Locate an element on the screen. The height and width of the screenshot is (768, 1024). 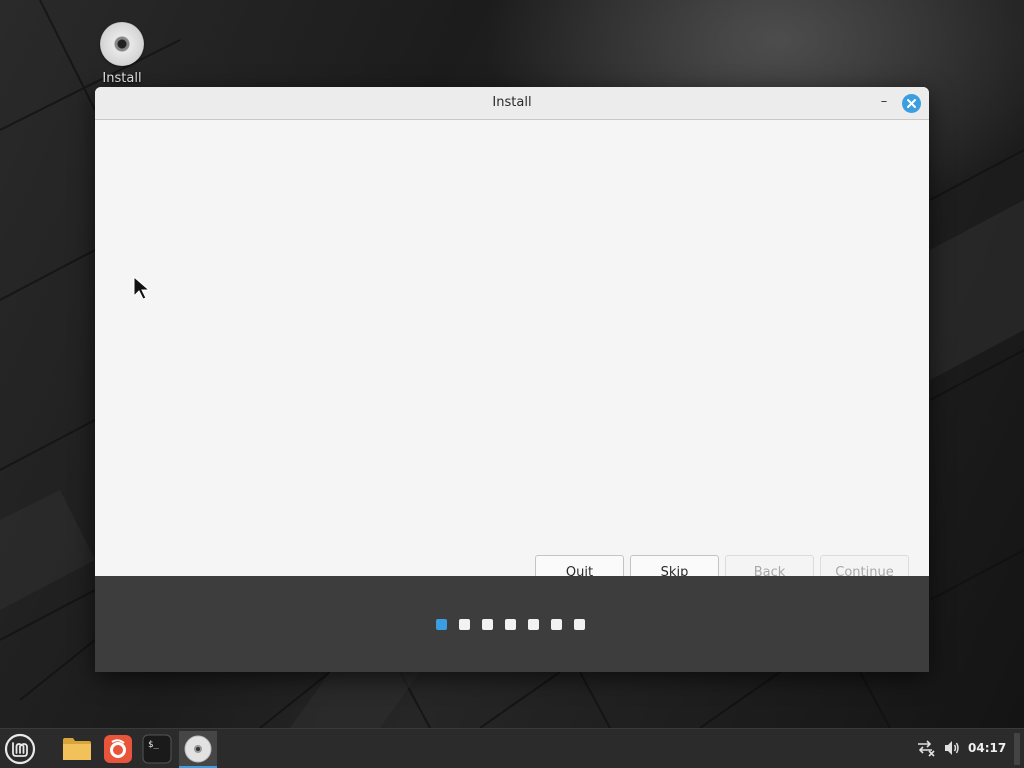
window-title: Install is located at coordinates (512, 102).